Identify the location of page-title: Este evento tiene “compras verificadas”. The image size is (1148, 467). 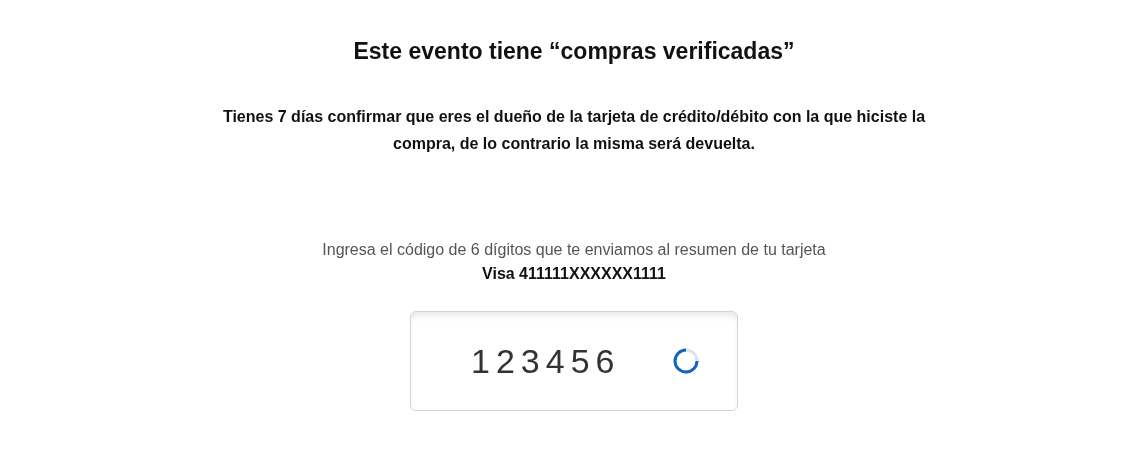
(574, 51).